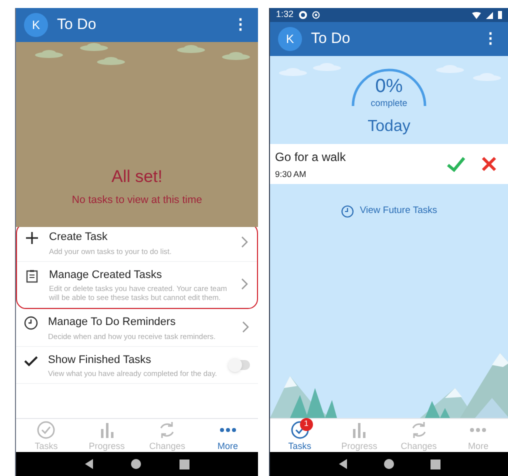 The width and height of the screenshot is (508, 476). Describe the element at coordinates (239, 365) in the screenshot. I see `toggle-switch` at that location.